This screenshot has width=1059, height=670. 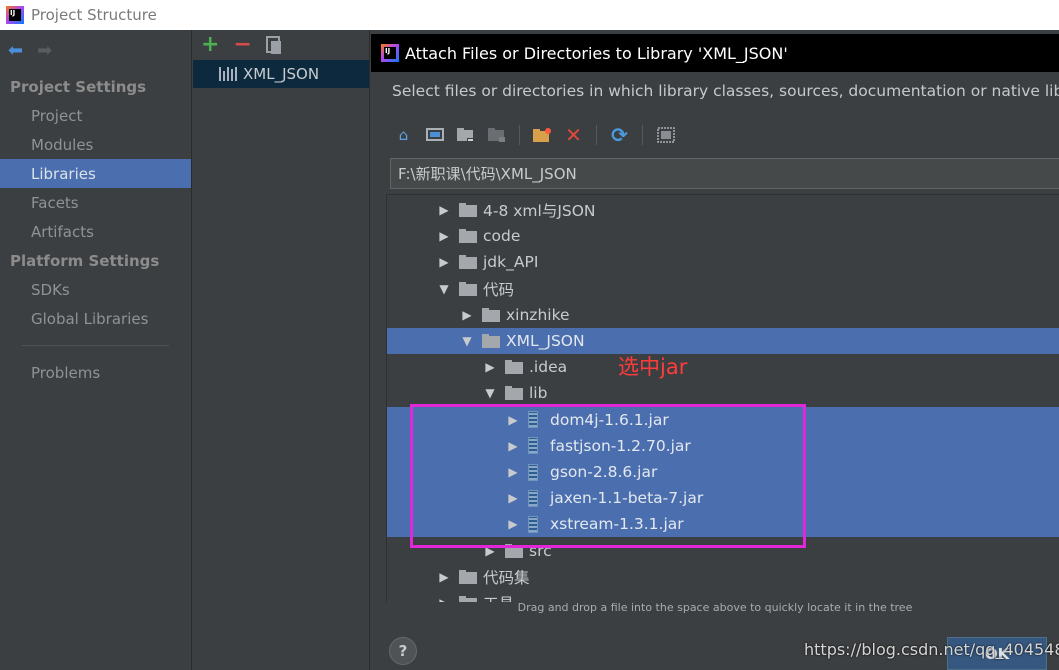 I want to click on tree-row-folder: ▶ code, so click(x=723, y=236).